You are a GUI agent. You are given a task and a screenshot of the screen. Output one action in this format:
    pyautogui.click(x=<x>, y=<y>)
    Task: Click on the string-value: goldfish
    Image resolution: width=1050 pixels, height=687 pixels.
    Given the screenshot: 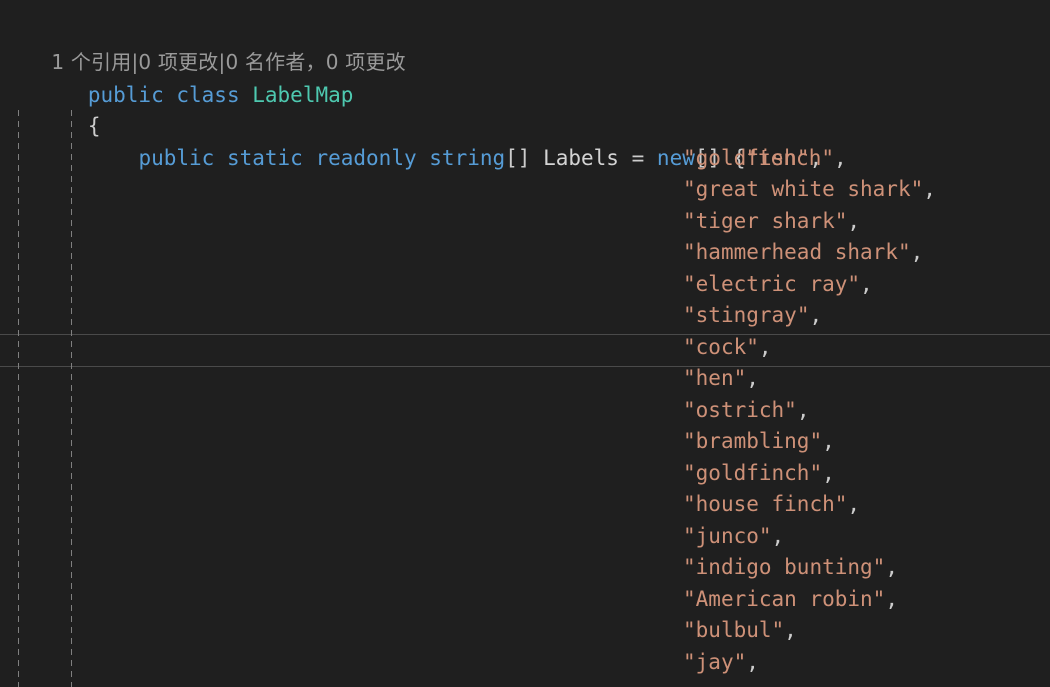 What is the action you would take?
    pyautogui.click(x=746, y=157)
    